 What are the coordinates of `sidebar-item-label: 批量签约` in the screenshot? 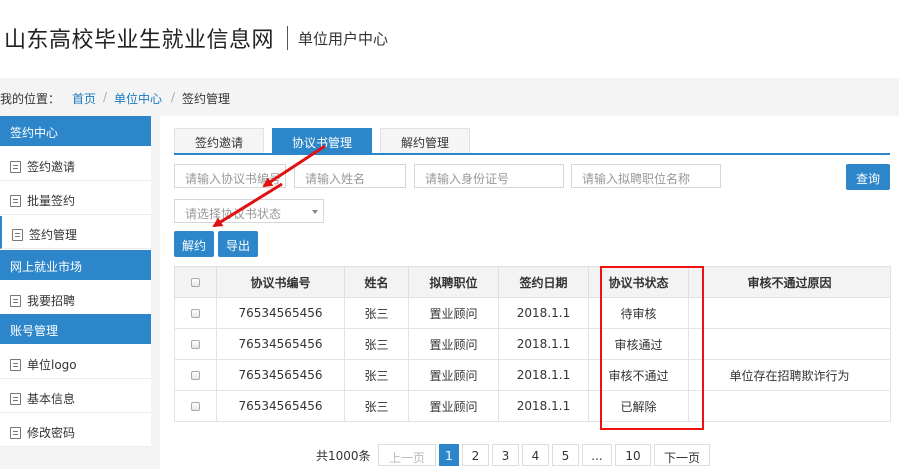 It's located at (51, 201).